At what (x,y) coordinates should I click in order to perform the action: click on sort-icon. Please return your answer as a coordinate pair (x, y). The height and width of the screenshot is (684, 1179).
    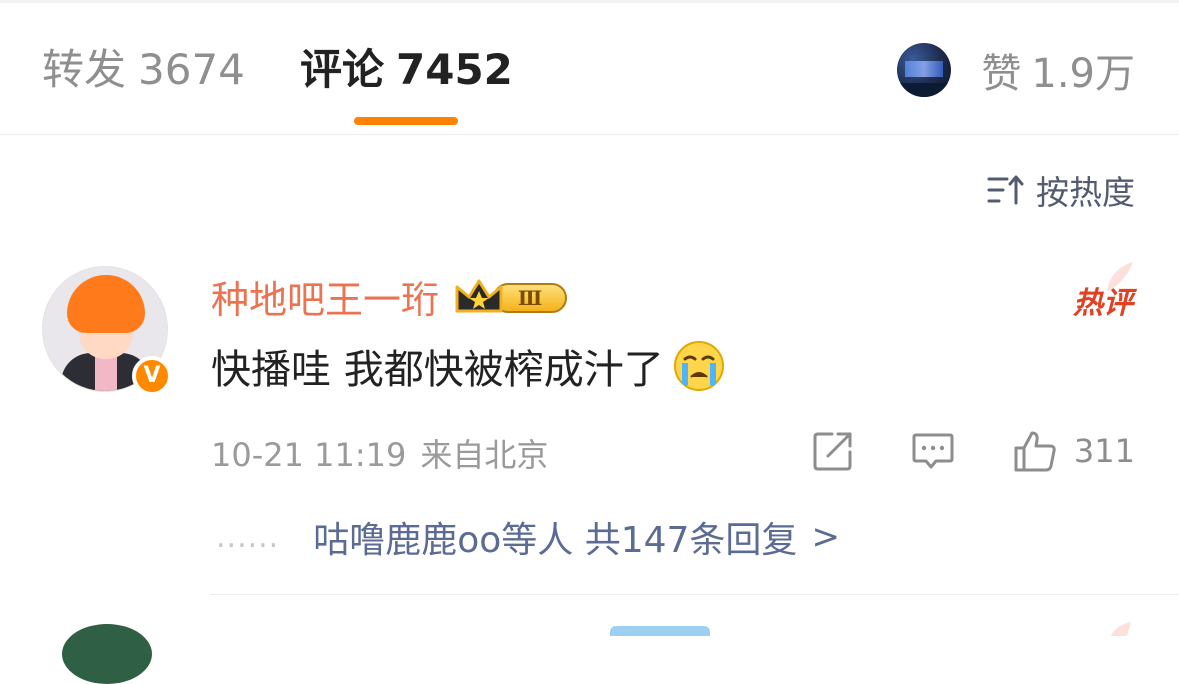
    Looking at the image, I should click on (1005, 190).